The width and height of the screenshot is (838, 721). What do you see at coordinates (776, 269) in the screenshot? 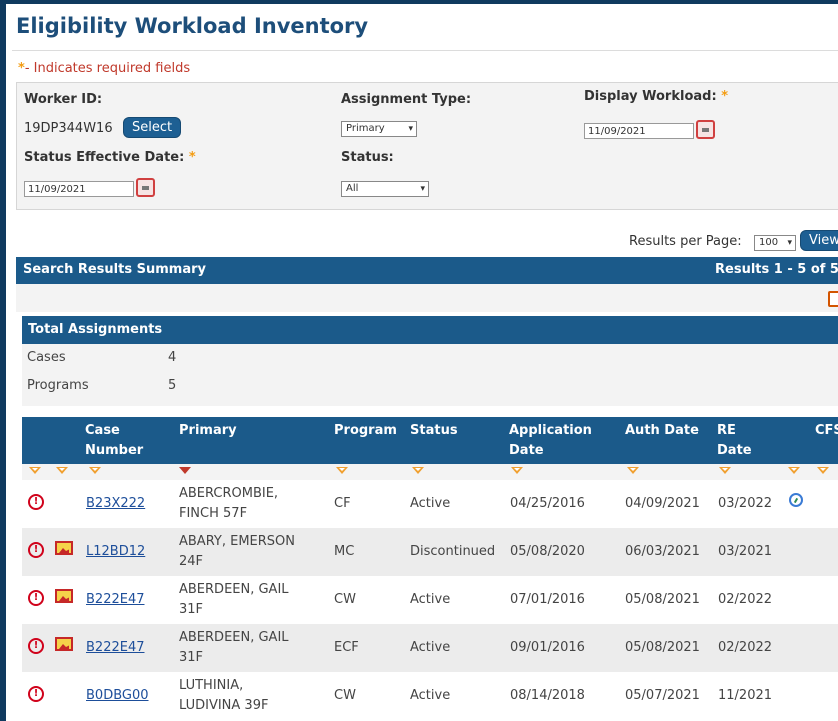
I see `results-count: Results 1 - 5 of 5` at bounding box center [776, 269].